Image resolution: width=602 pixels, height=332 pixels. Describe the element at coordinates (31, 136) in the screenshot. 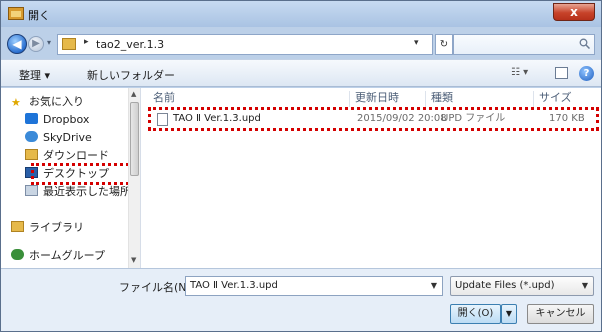

I see `cloud-icon` at that location.